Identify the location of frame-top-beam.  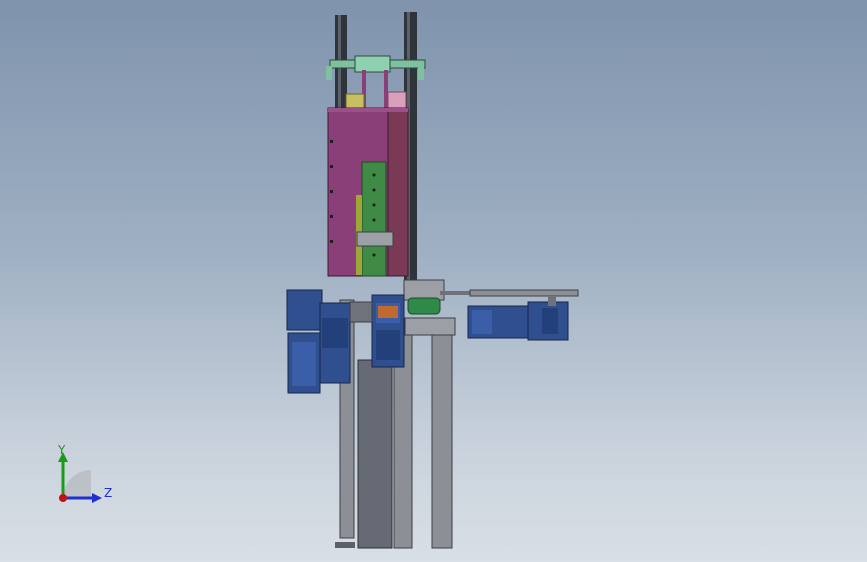
(430, 326).